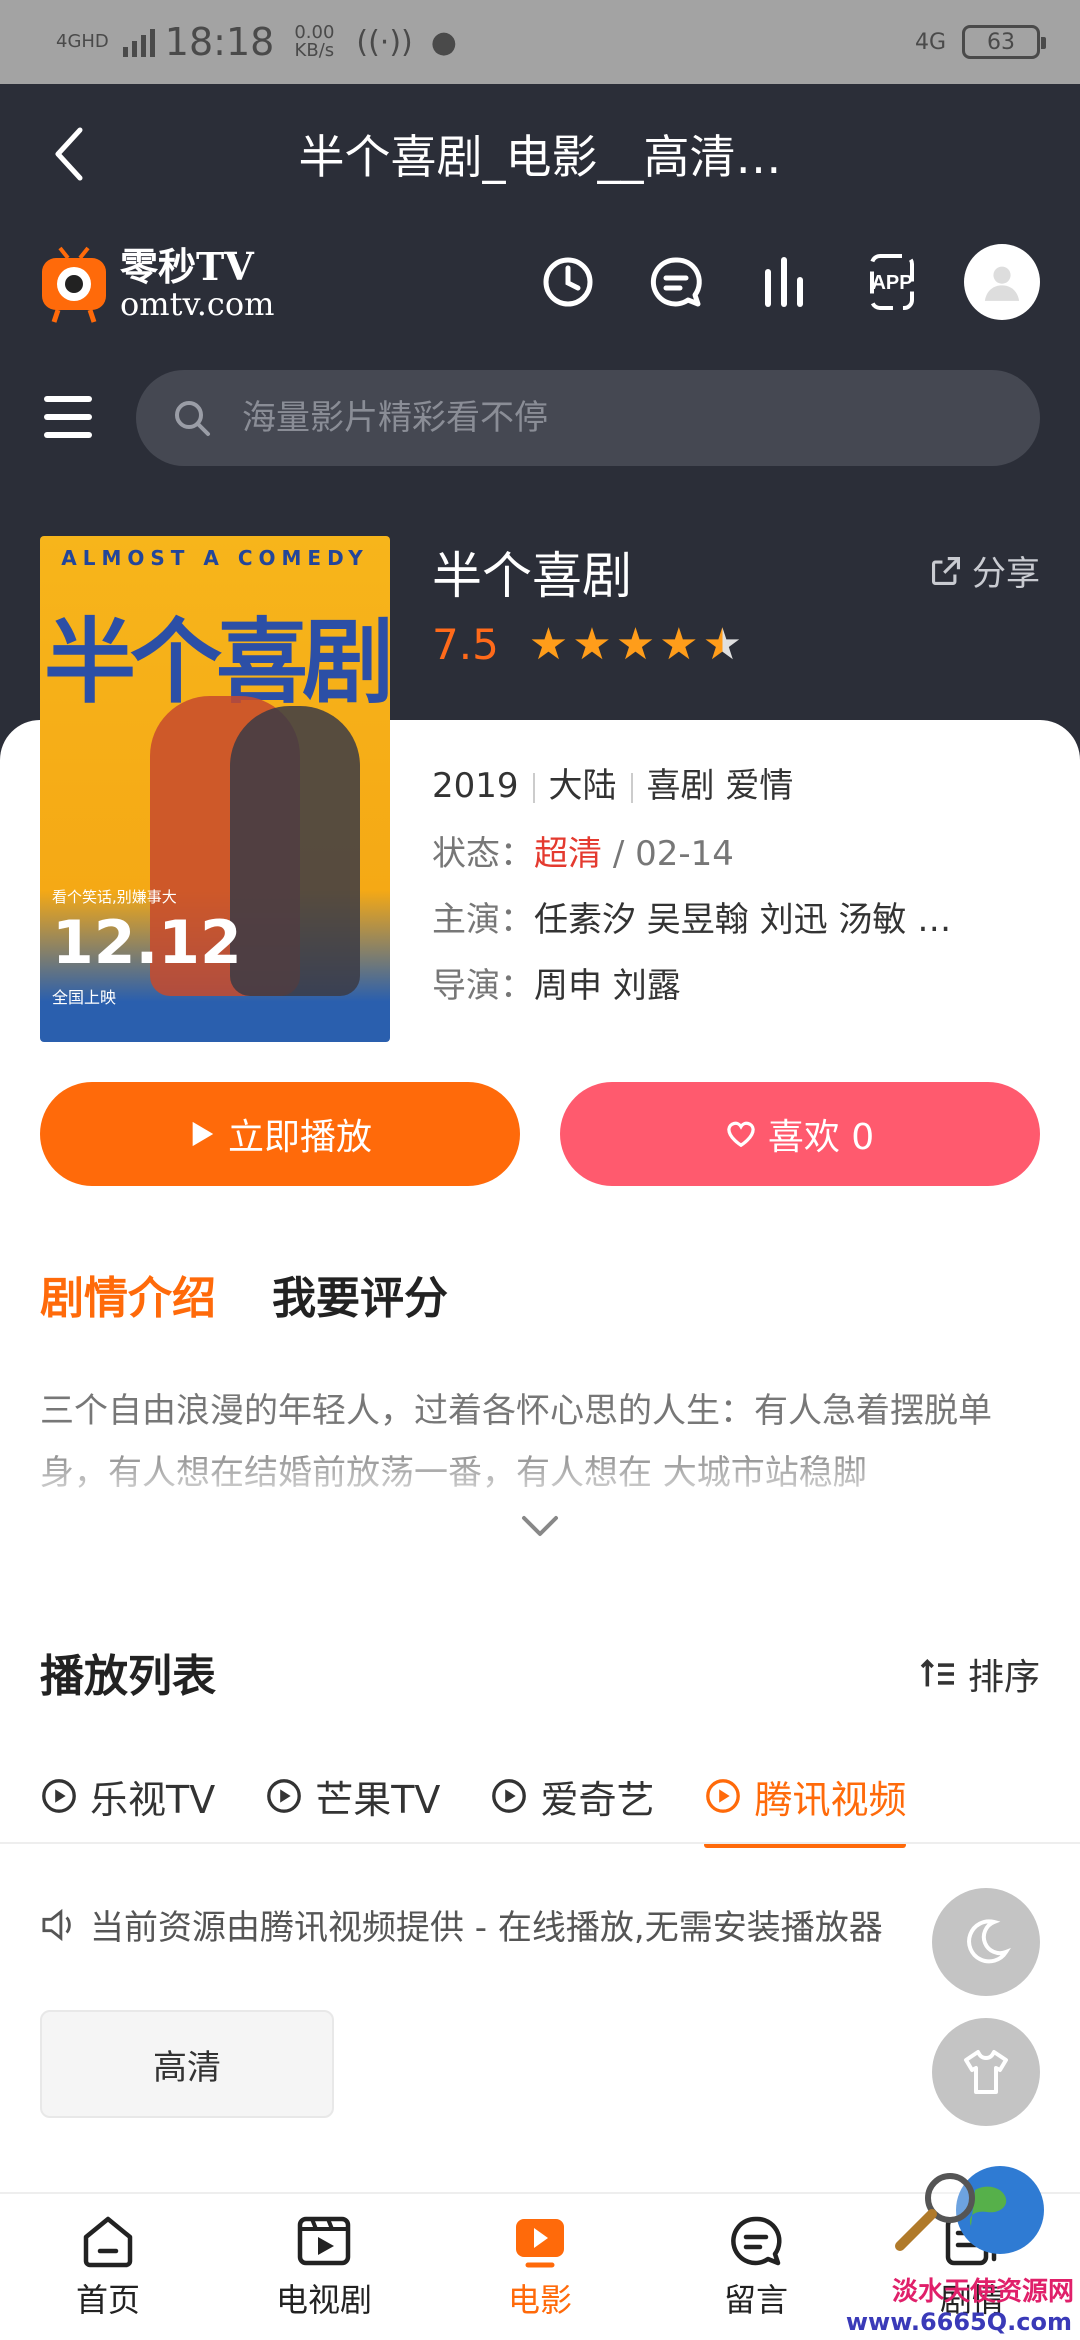 This screenshot has width=1080, height=2340. I want to click on nav-movie: 电影, so click(540, 2267).